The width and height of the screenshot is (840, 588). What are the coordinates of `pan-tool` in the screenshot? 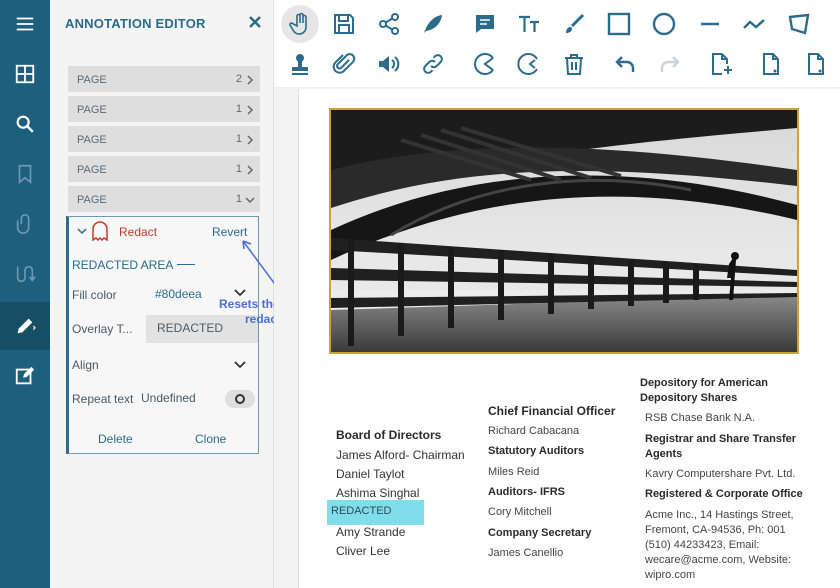 It's located at (300, 24).